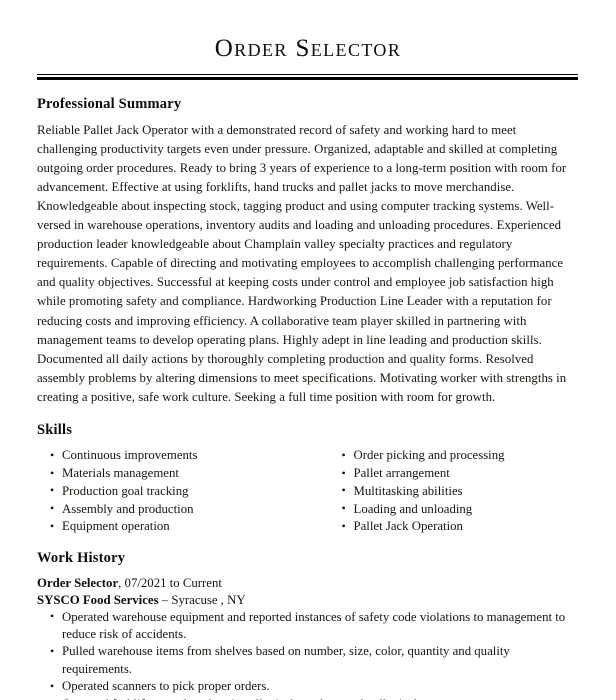  I want to click on job-title: Order Selector, so click(78, 583).